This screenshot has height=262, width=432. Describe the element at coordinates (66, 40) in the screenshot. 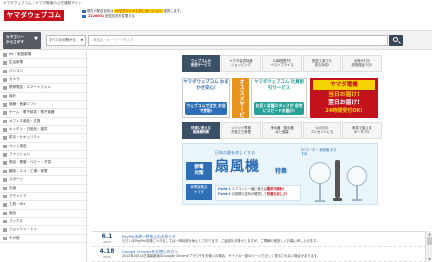

I see `search-scope-select: すべての分野から ▼` at that location.